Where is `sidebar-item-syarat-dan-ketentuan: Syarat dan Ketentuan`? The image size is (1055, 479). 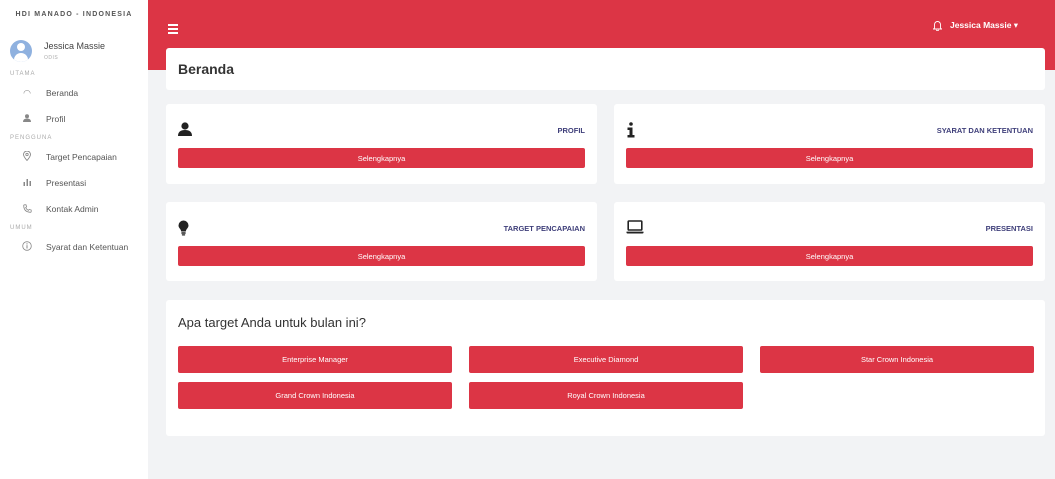
sidebar-item-syarat-dan-ketentuan: Syarat dan Ketentuan is located at coordinates (74, 247).